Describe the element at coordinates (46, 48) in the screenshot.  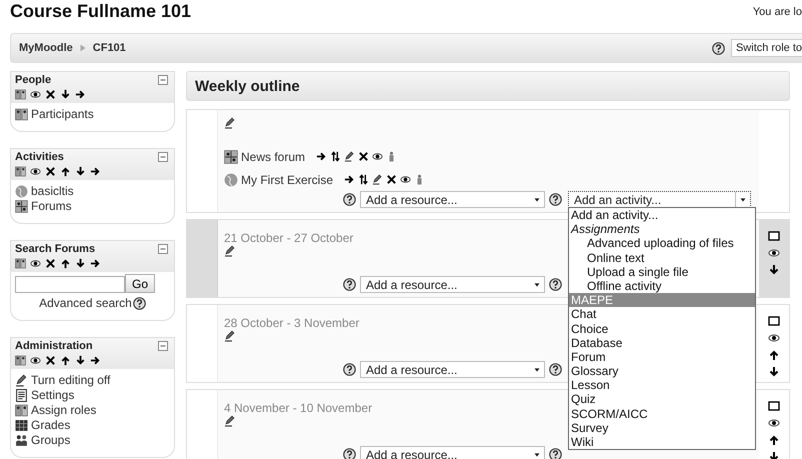
I see `breadcrumb-link: MyMoodle` at that location.